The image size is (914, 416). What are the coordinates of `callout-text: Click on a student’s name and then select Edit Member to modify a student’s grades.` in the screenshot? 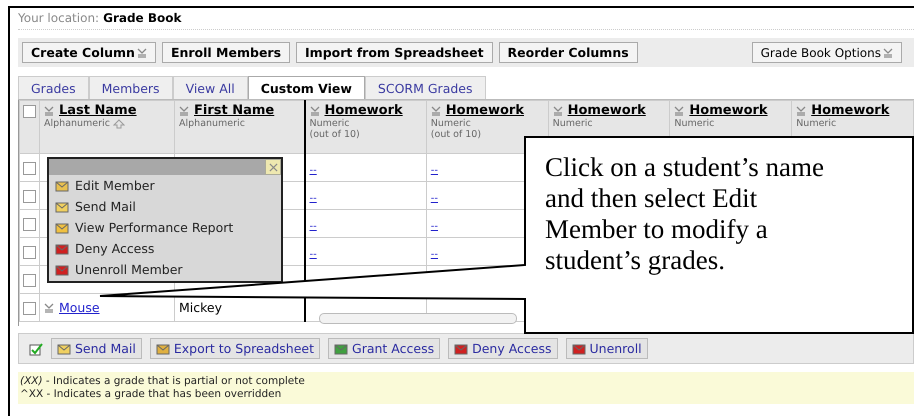 It's located at (685, 214).